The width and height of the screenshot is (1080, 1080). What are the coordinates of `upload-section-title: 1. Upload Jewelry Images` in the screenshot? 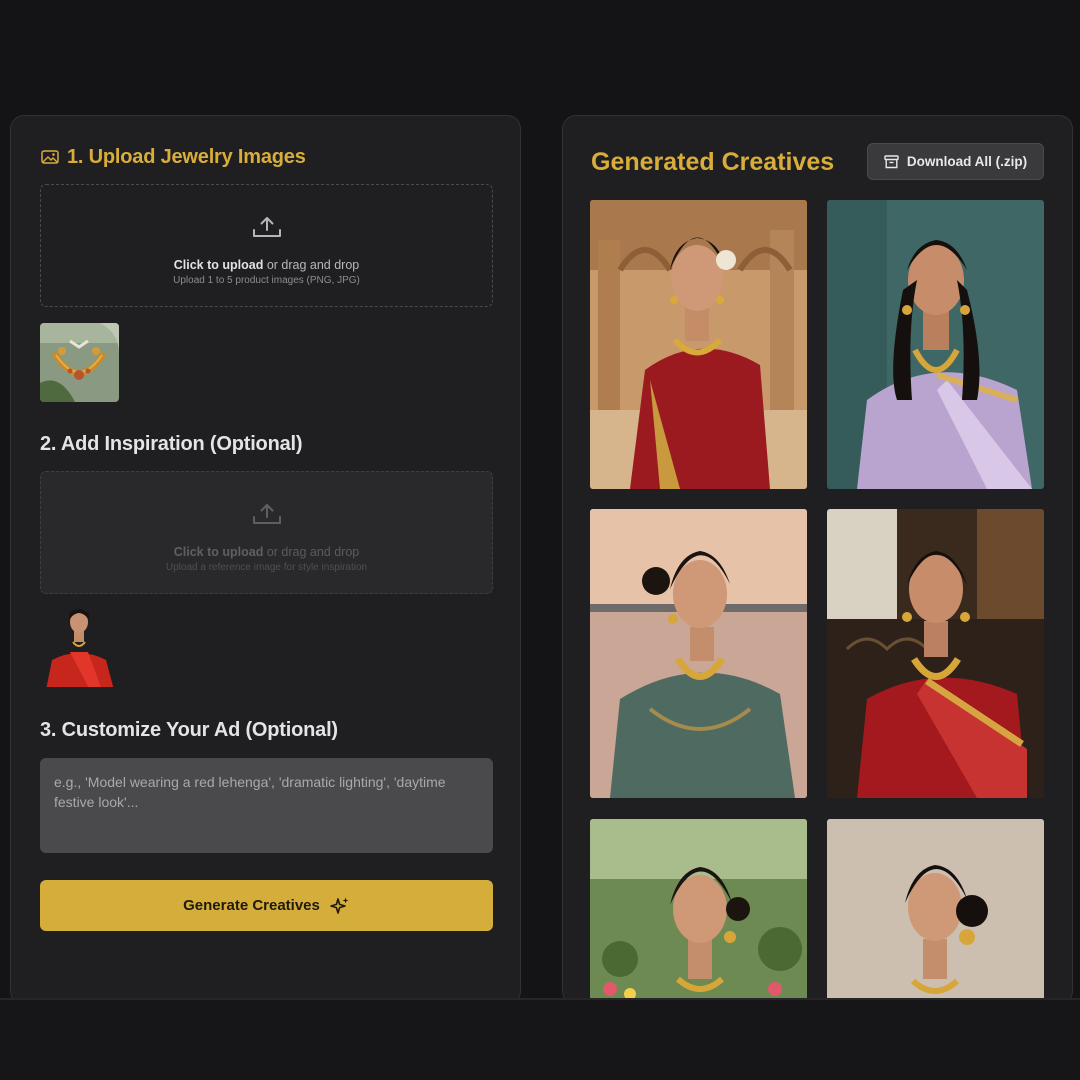 It's located at (186, 157).